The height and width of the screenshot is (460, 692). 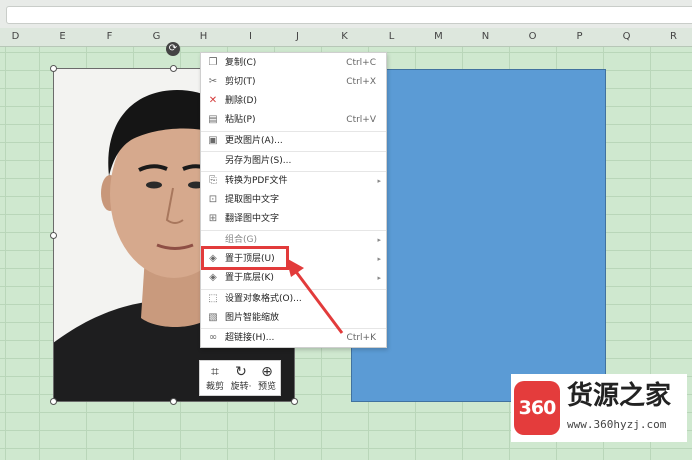 What do you see at coordinates (293, 200) in the screenshot?
I see `menu-item-extract-text: ⊡ 提取图中文字` at bounding box center [293, 200].